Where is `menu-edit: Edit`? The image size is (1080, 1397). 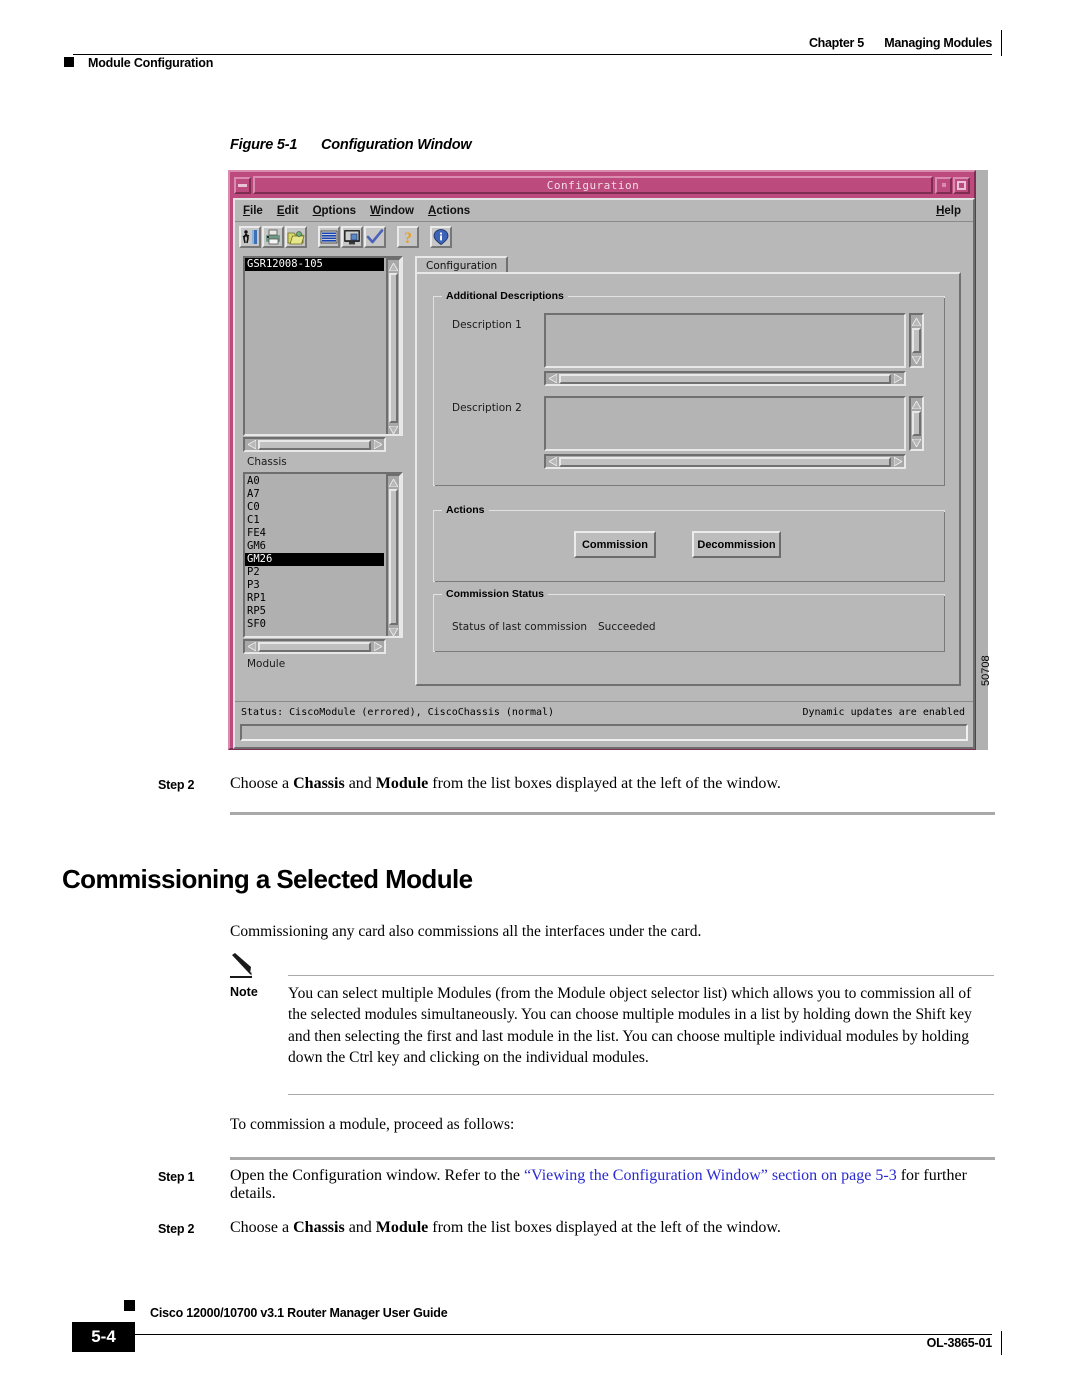
menu-edit: Edit is located at coordinates (288, 211).